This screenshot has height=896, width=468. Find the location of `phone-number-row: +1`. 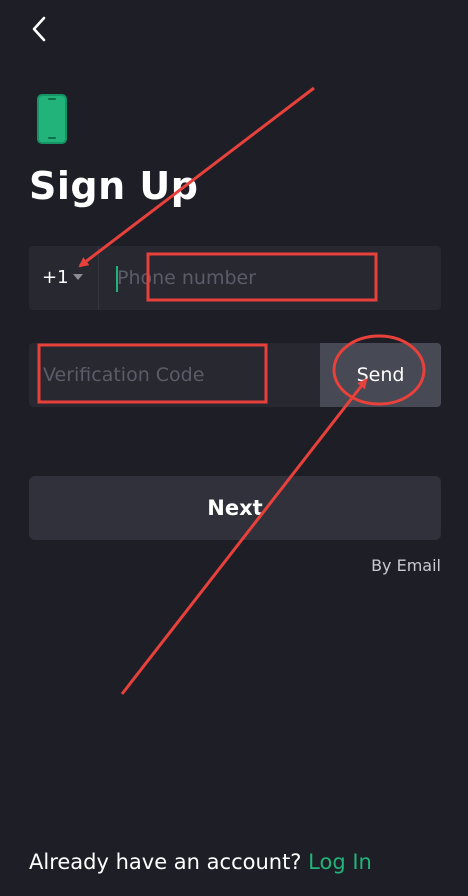

phone-number-row: +1 is located at coordinates (235, 278).